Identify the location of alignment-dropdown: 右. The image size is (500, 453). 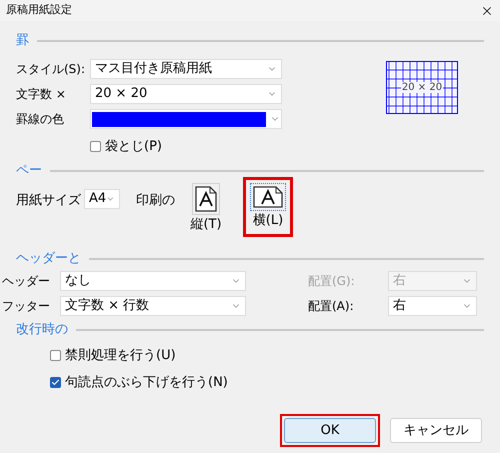
(432, 306).